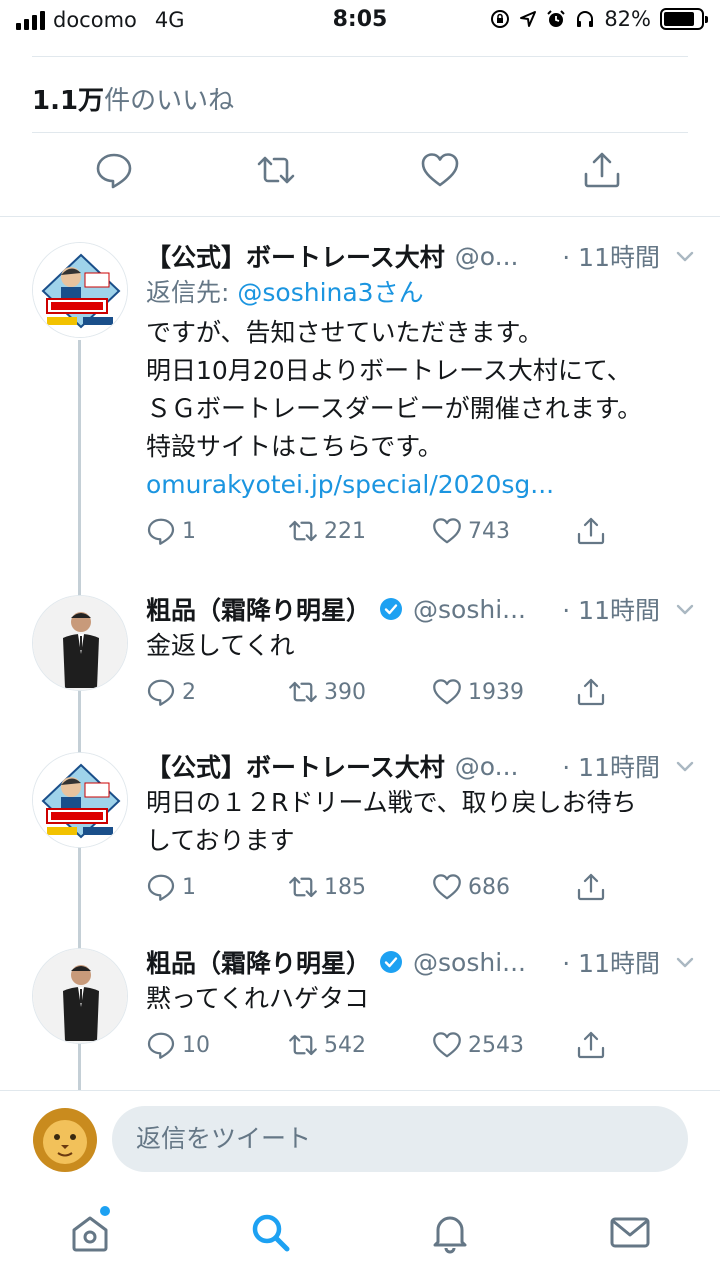 The width and height of the screenshot is (720, 1280). Describe the element at coordinates (489, 531) in the screenshot. I see `like-count: 743` at that location.